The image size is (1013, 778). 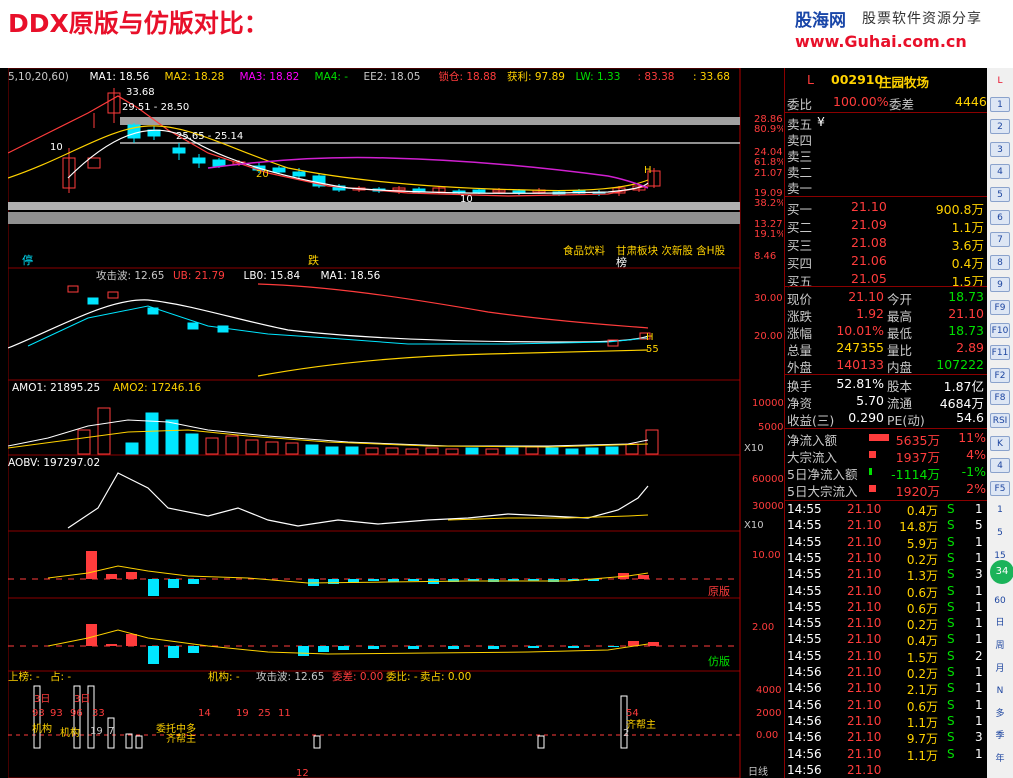 I want to click on bottom-indicator-label: 卖占: 0.00, so click(x=445, y=676).